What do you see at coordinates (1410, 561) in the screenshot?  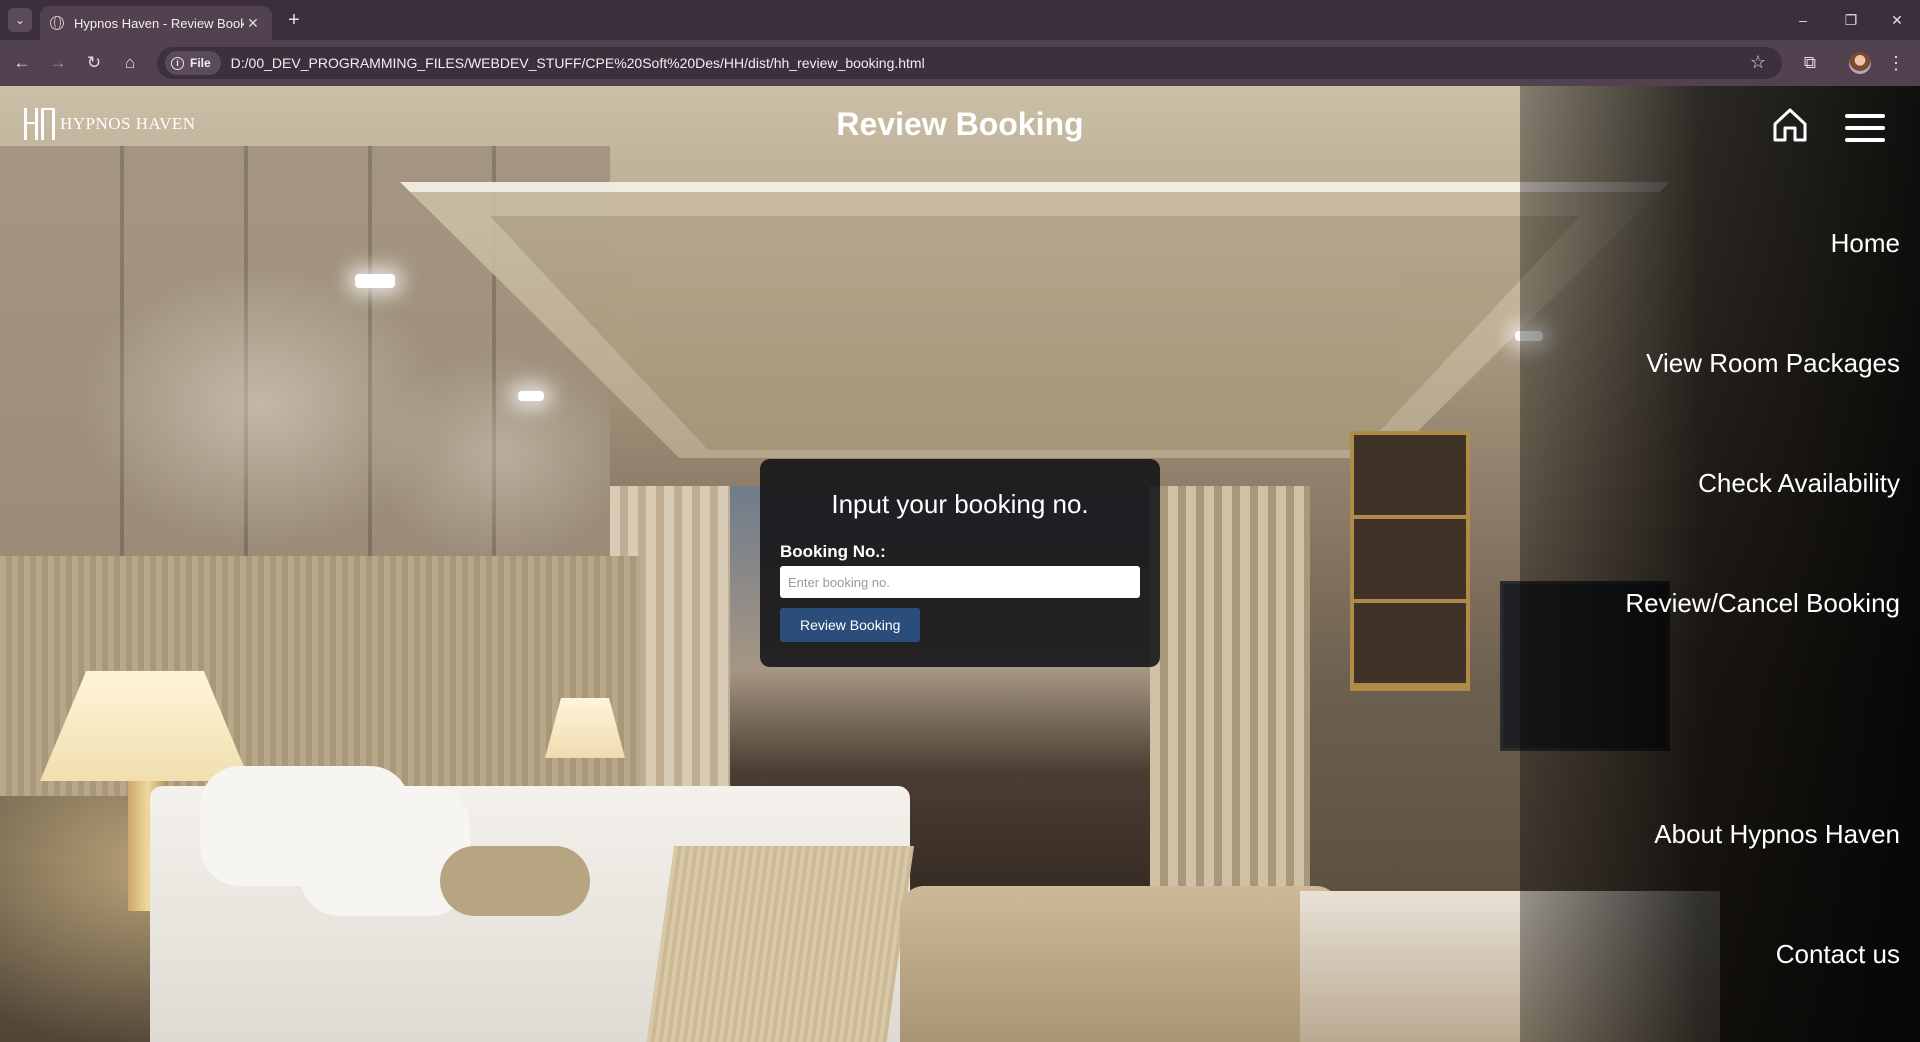 I see `background-shelf` at bounding box center [1410, 561].